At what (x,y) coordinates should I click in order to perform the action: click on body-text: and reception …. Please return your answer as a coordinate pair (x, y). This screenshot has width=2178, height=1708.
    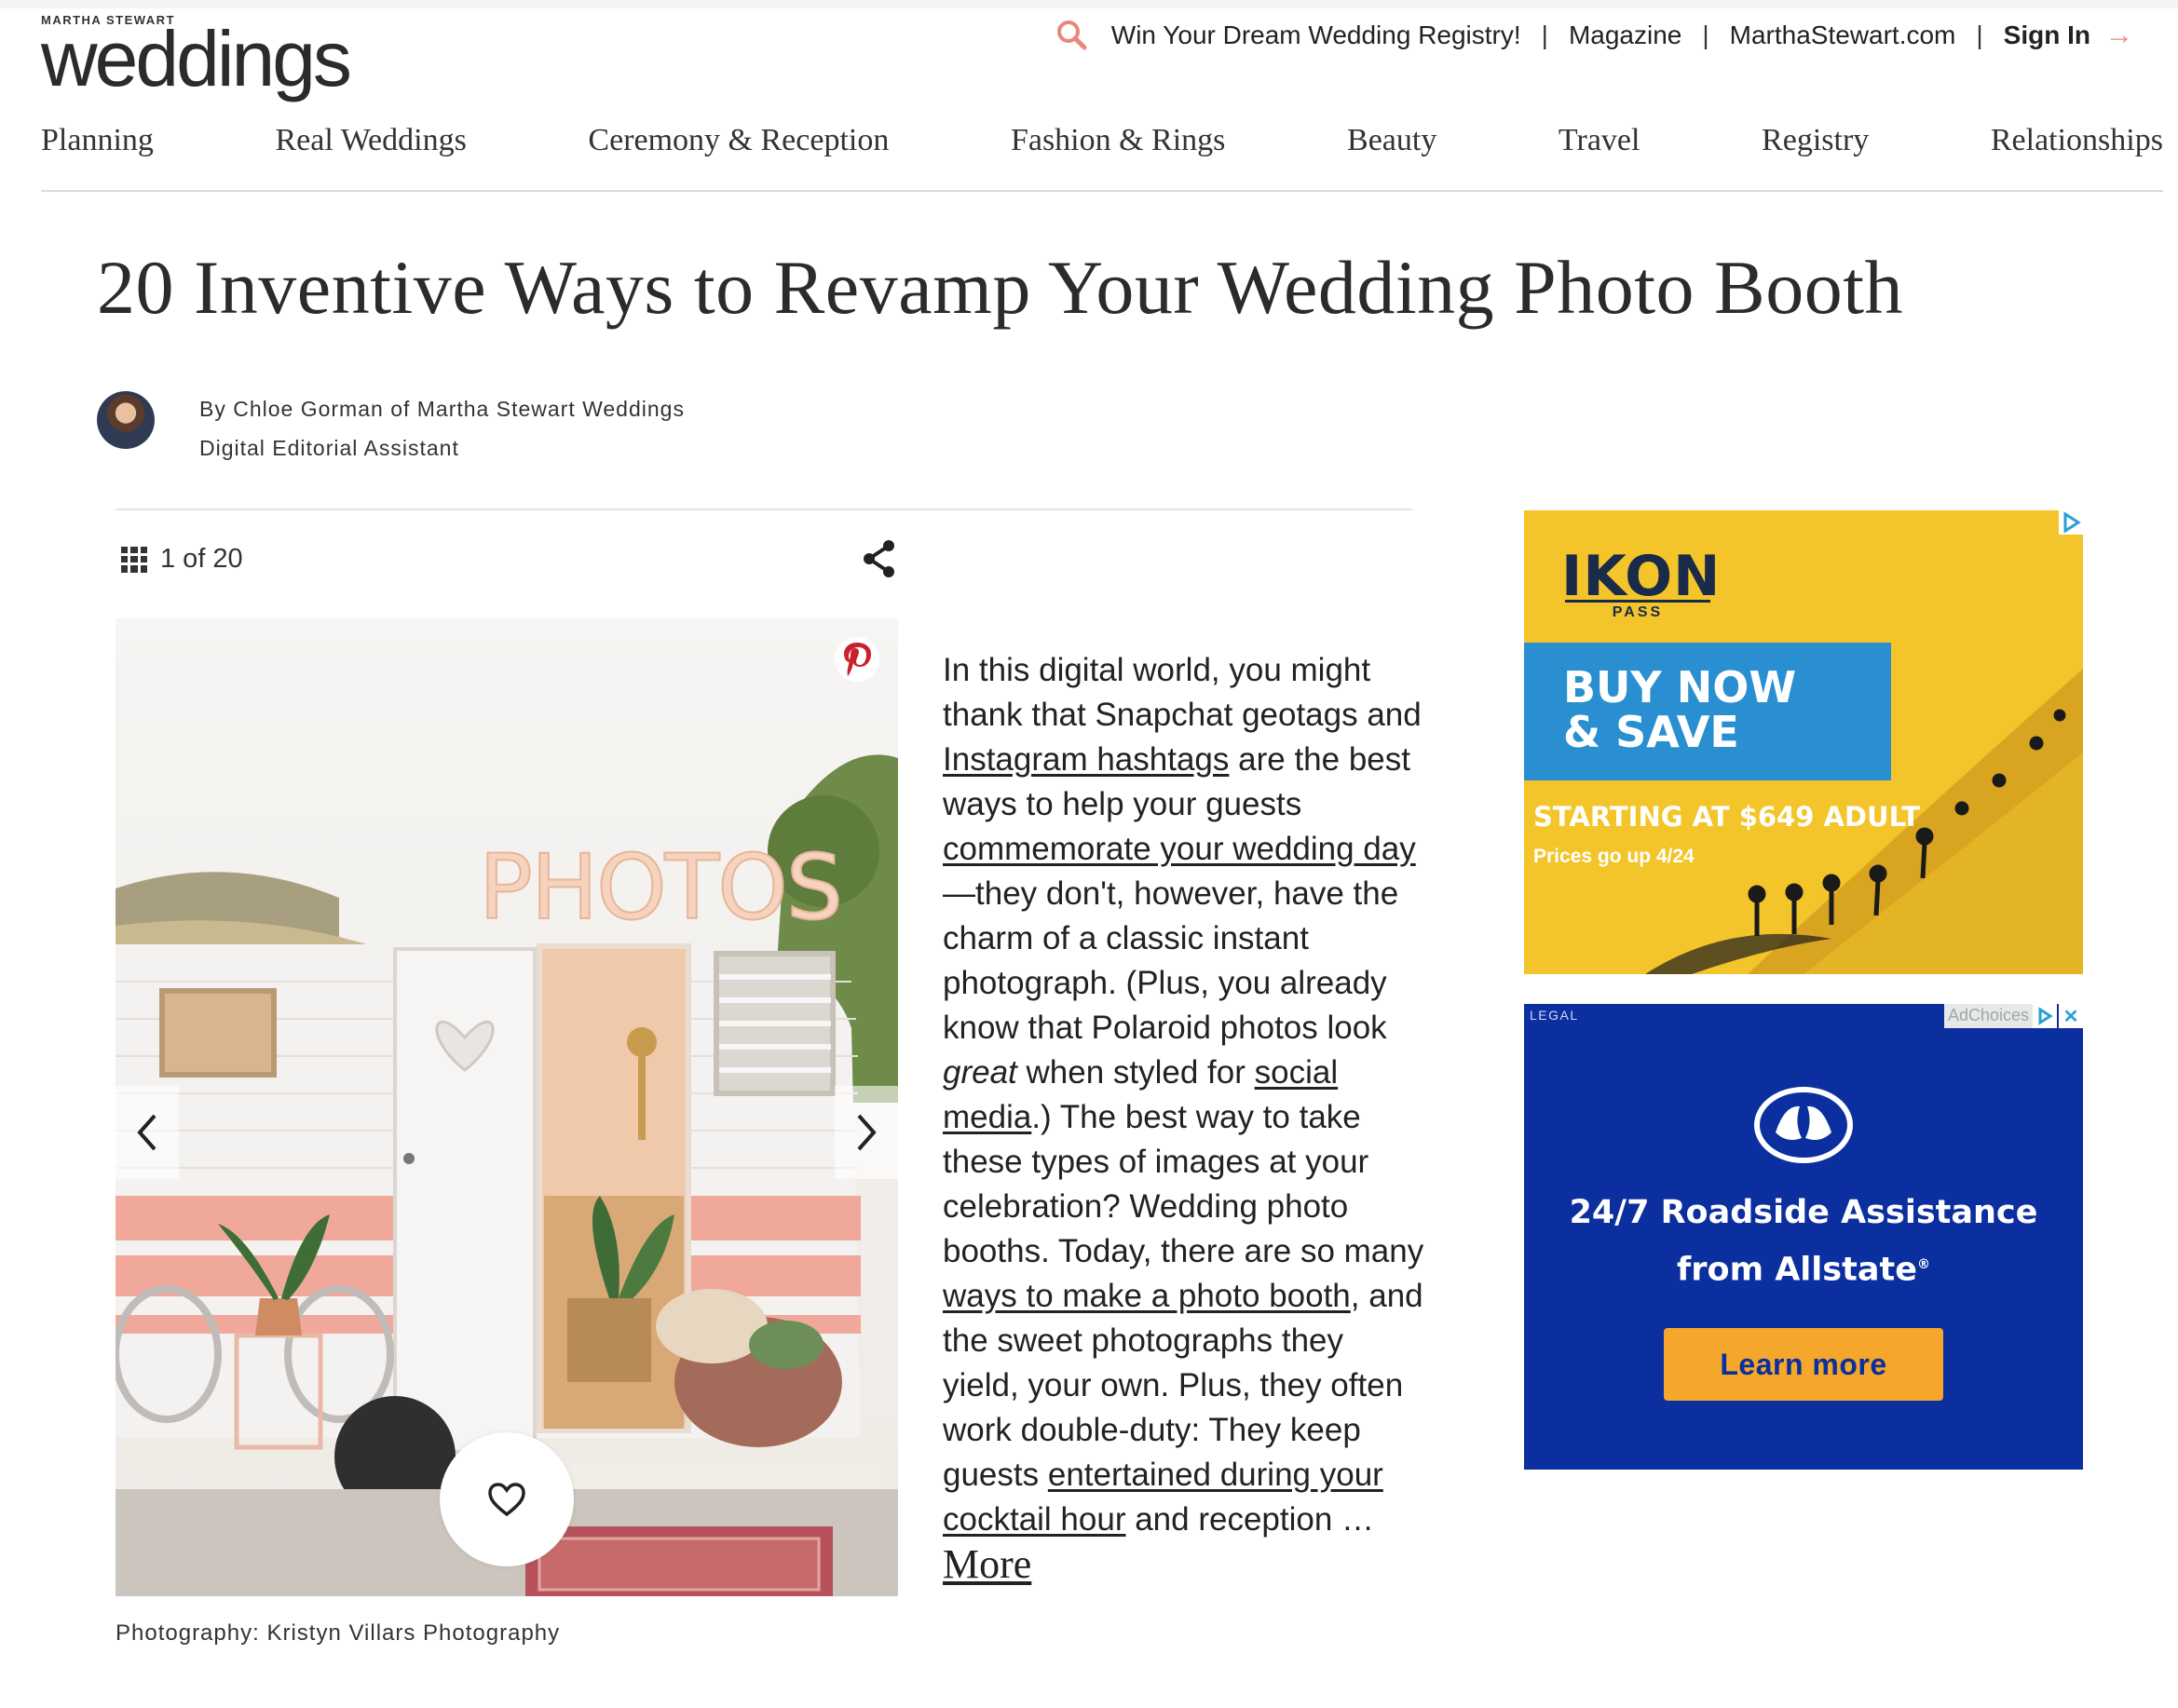
    Looking at the image, I should click on (1250, 1519).